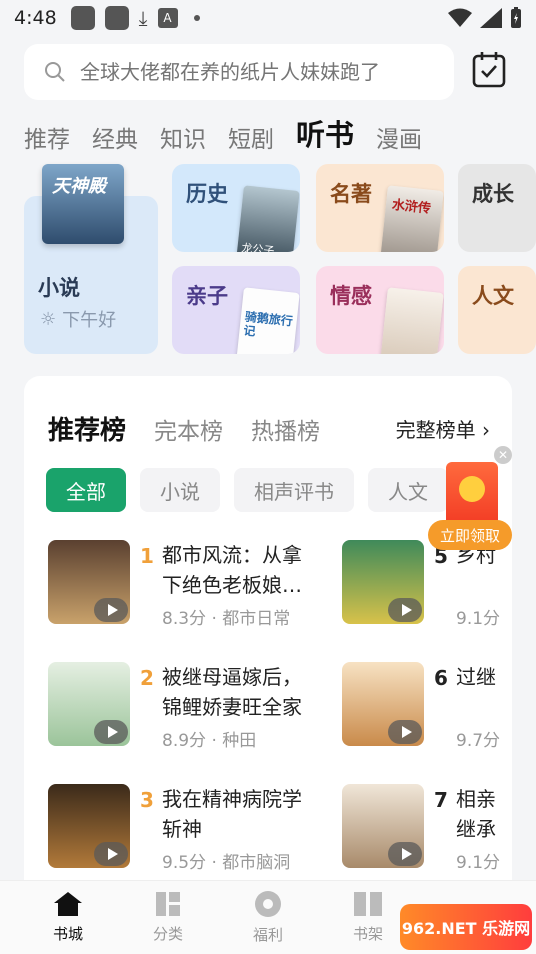 Image resolution: width=536 pixels, height=954 pixels. I want to click on book-title: 相亲继承, so click(476, 814).